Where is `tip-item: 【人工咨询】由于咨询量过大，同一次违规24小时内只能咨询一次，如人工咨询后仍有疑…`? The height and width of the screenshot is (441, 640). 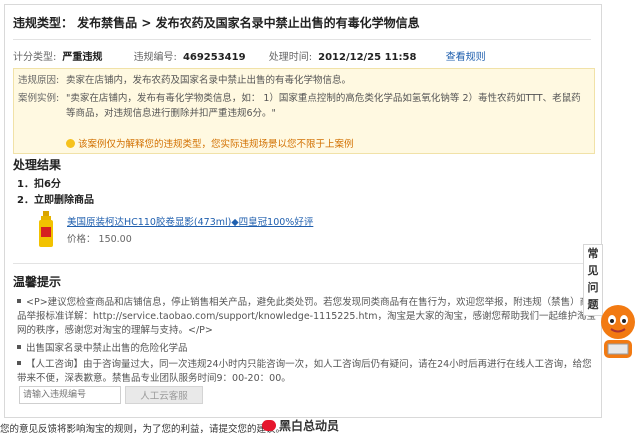
tip-item: 【人工咨询】由于咨询量过大，同一次违规24小时内只能咨询一次，如人工咨询后仍有疑… is located at coordinates (307, 372).